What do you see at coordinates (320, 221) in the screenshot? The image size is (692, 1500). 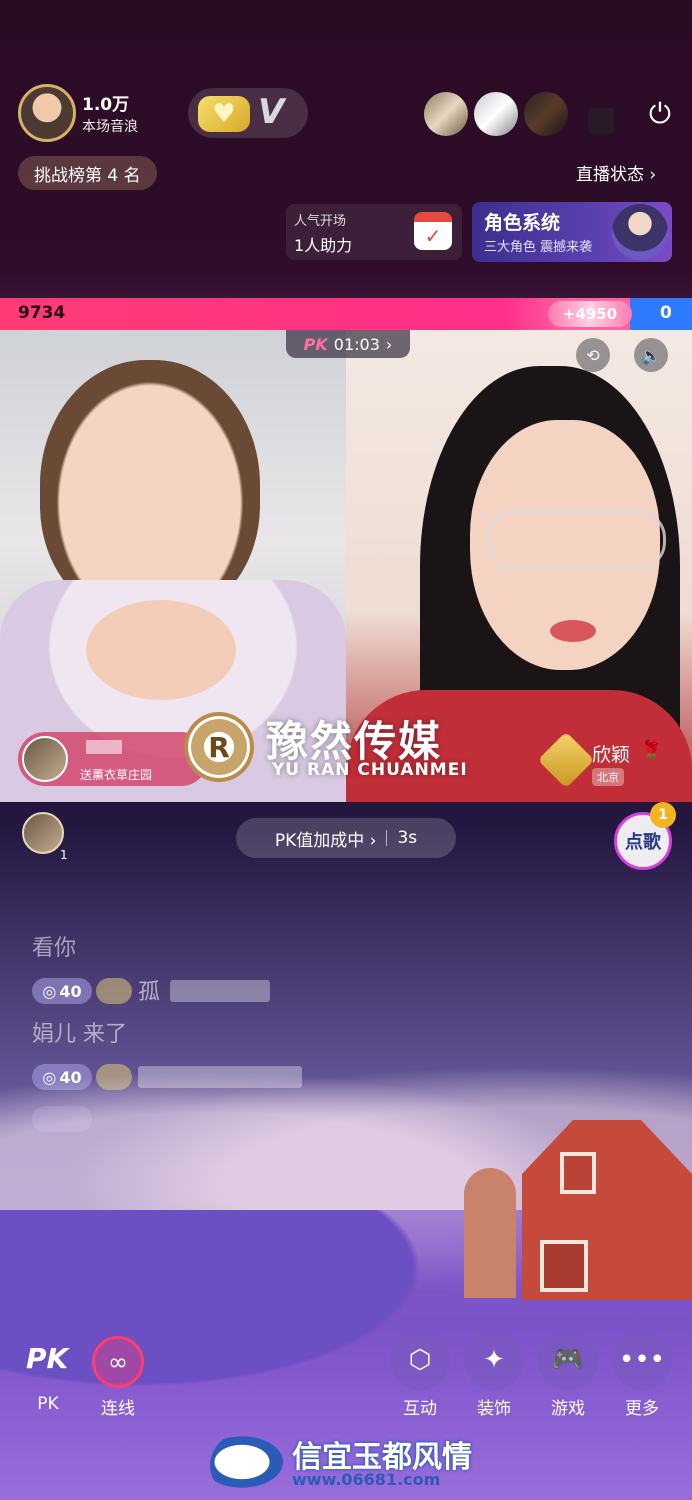 I see `popularity-title: 人气开场` at bounding box center [320, 221].